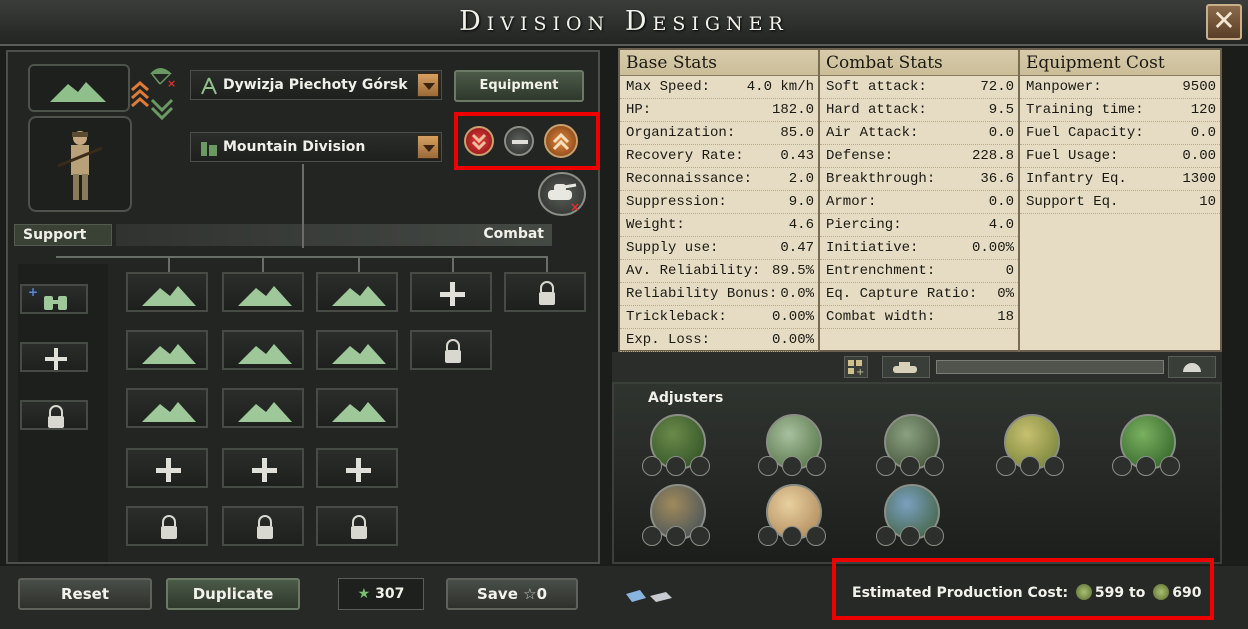 The width and height of the screenshot is (1248, 629). I want to click on stat-row: Manpower: 9500, so click(1120, 87).